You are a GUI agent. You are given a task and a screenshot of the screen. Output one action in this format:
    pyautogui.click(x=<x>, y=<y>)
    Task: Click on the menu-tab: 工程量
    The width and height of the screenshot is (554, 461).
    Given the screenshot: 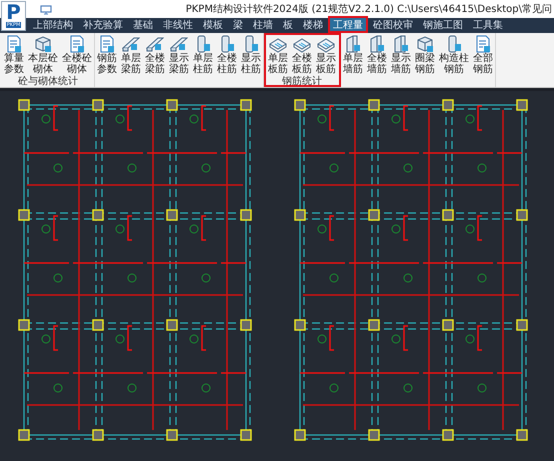 What is the action you would take?
    pyautogui.click(x=348, y=24)
    